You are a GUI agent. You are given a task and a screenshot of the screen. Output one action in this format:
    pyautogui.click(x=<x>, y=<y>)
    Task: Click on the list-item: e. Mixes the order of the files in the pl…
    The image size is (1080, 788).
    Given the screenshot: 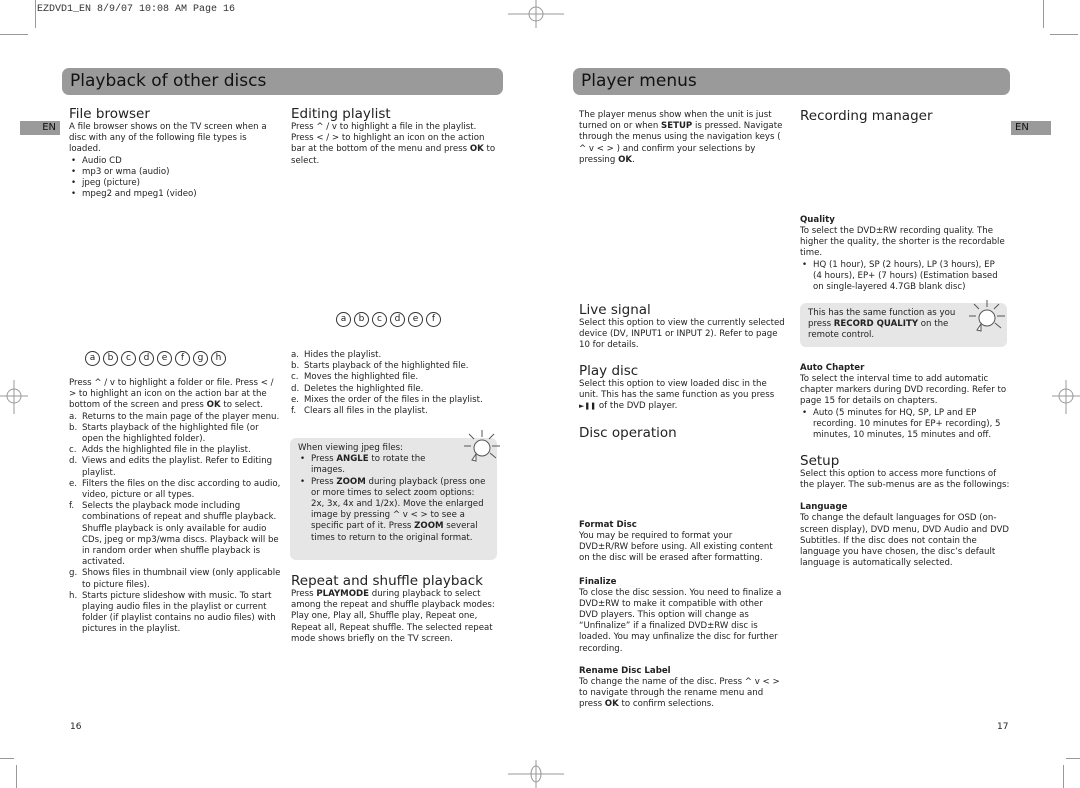 What is the action you would take?
    pyautogui.click(x=397, y=400)
    